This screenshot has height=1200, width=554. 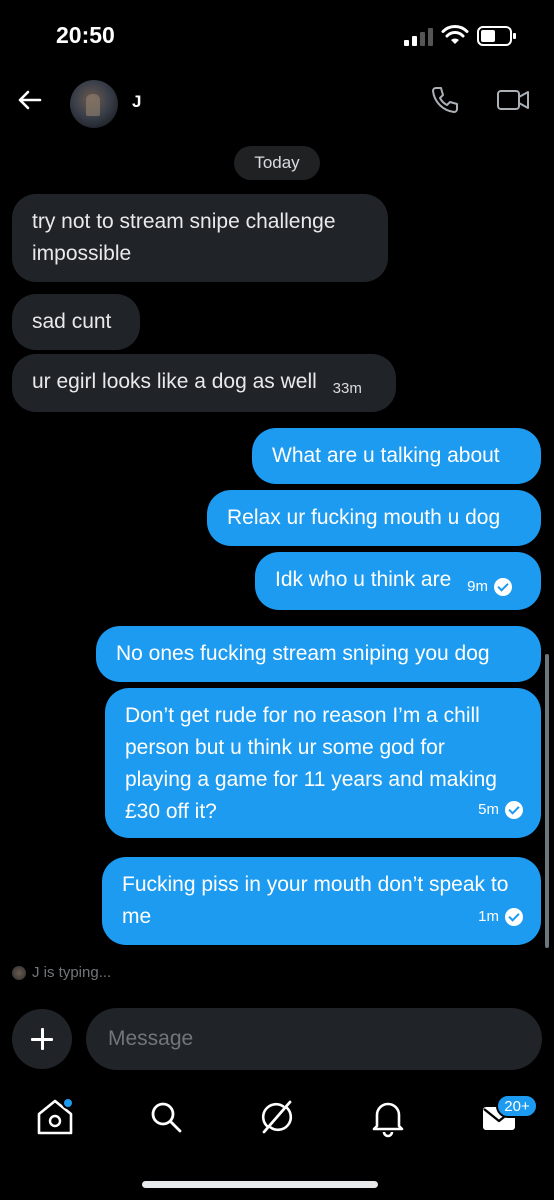 What do you see at coordinates (277, 35) in the screenshot?
I see `status-bar: 20:50` at bounding box center [277, 35].